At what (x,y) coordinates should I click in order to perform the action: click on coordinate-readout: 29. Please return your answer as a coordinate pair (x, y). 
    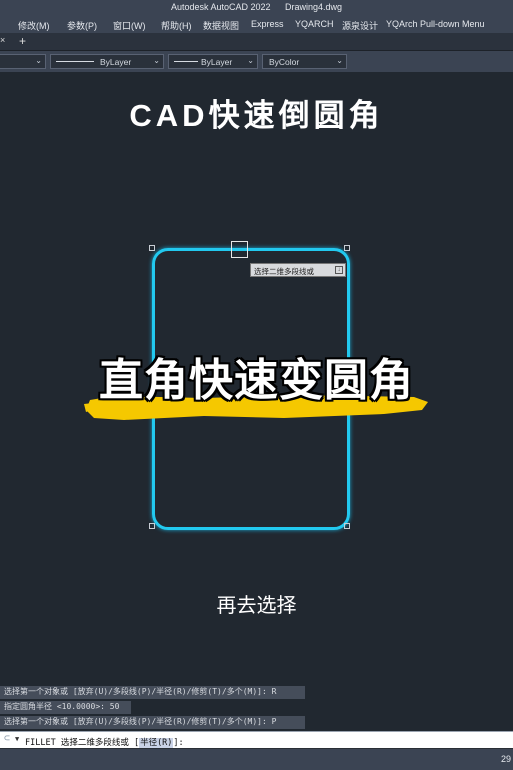
    Looking at the image, I should click on (505, 759).